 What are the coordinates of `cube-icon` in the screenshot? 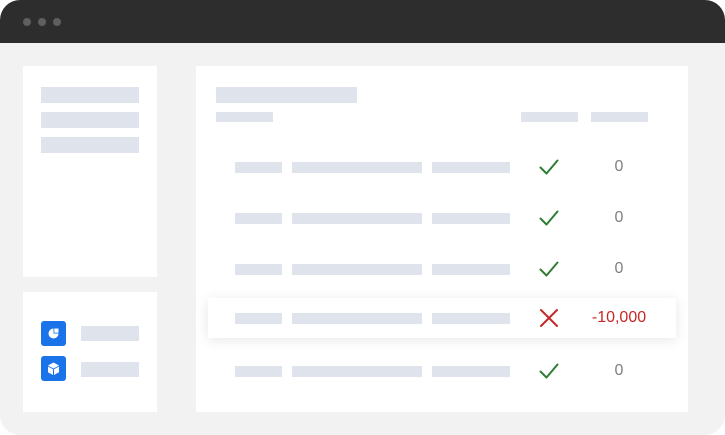 It's located at (53, 368).